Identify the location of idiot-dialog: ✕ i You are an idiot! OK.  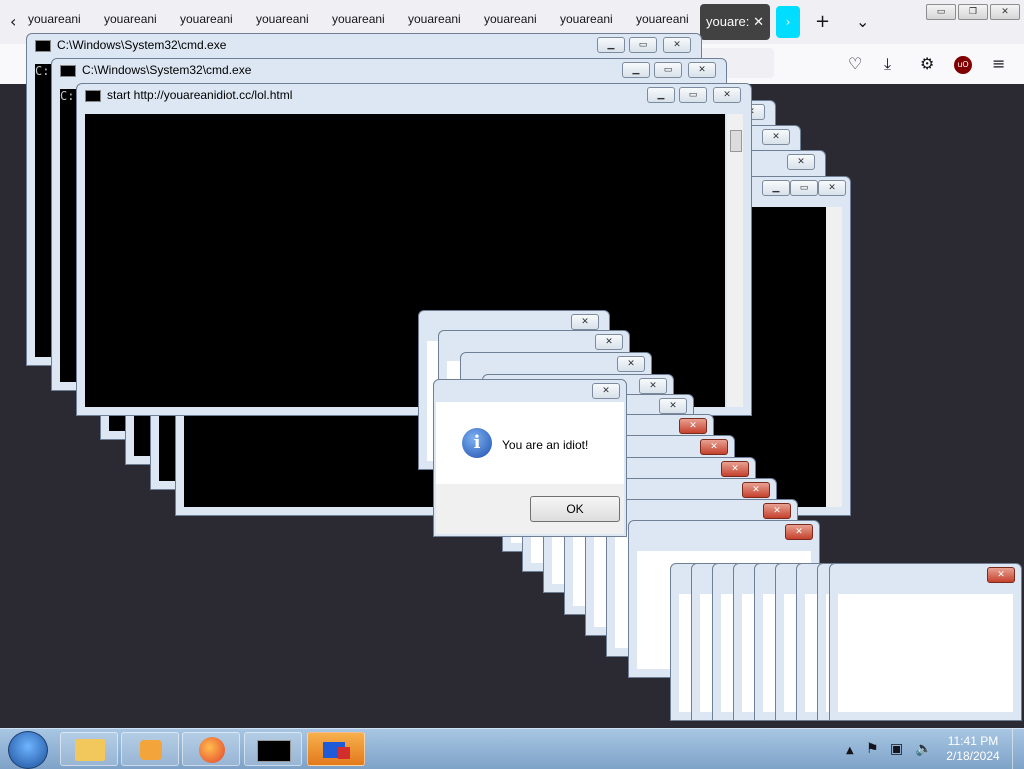
(530, 458).